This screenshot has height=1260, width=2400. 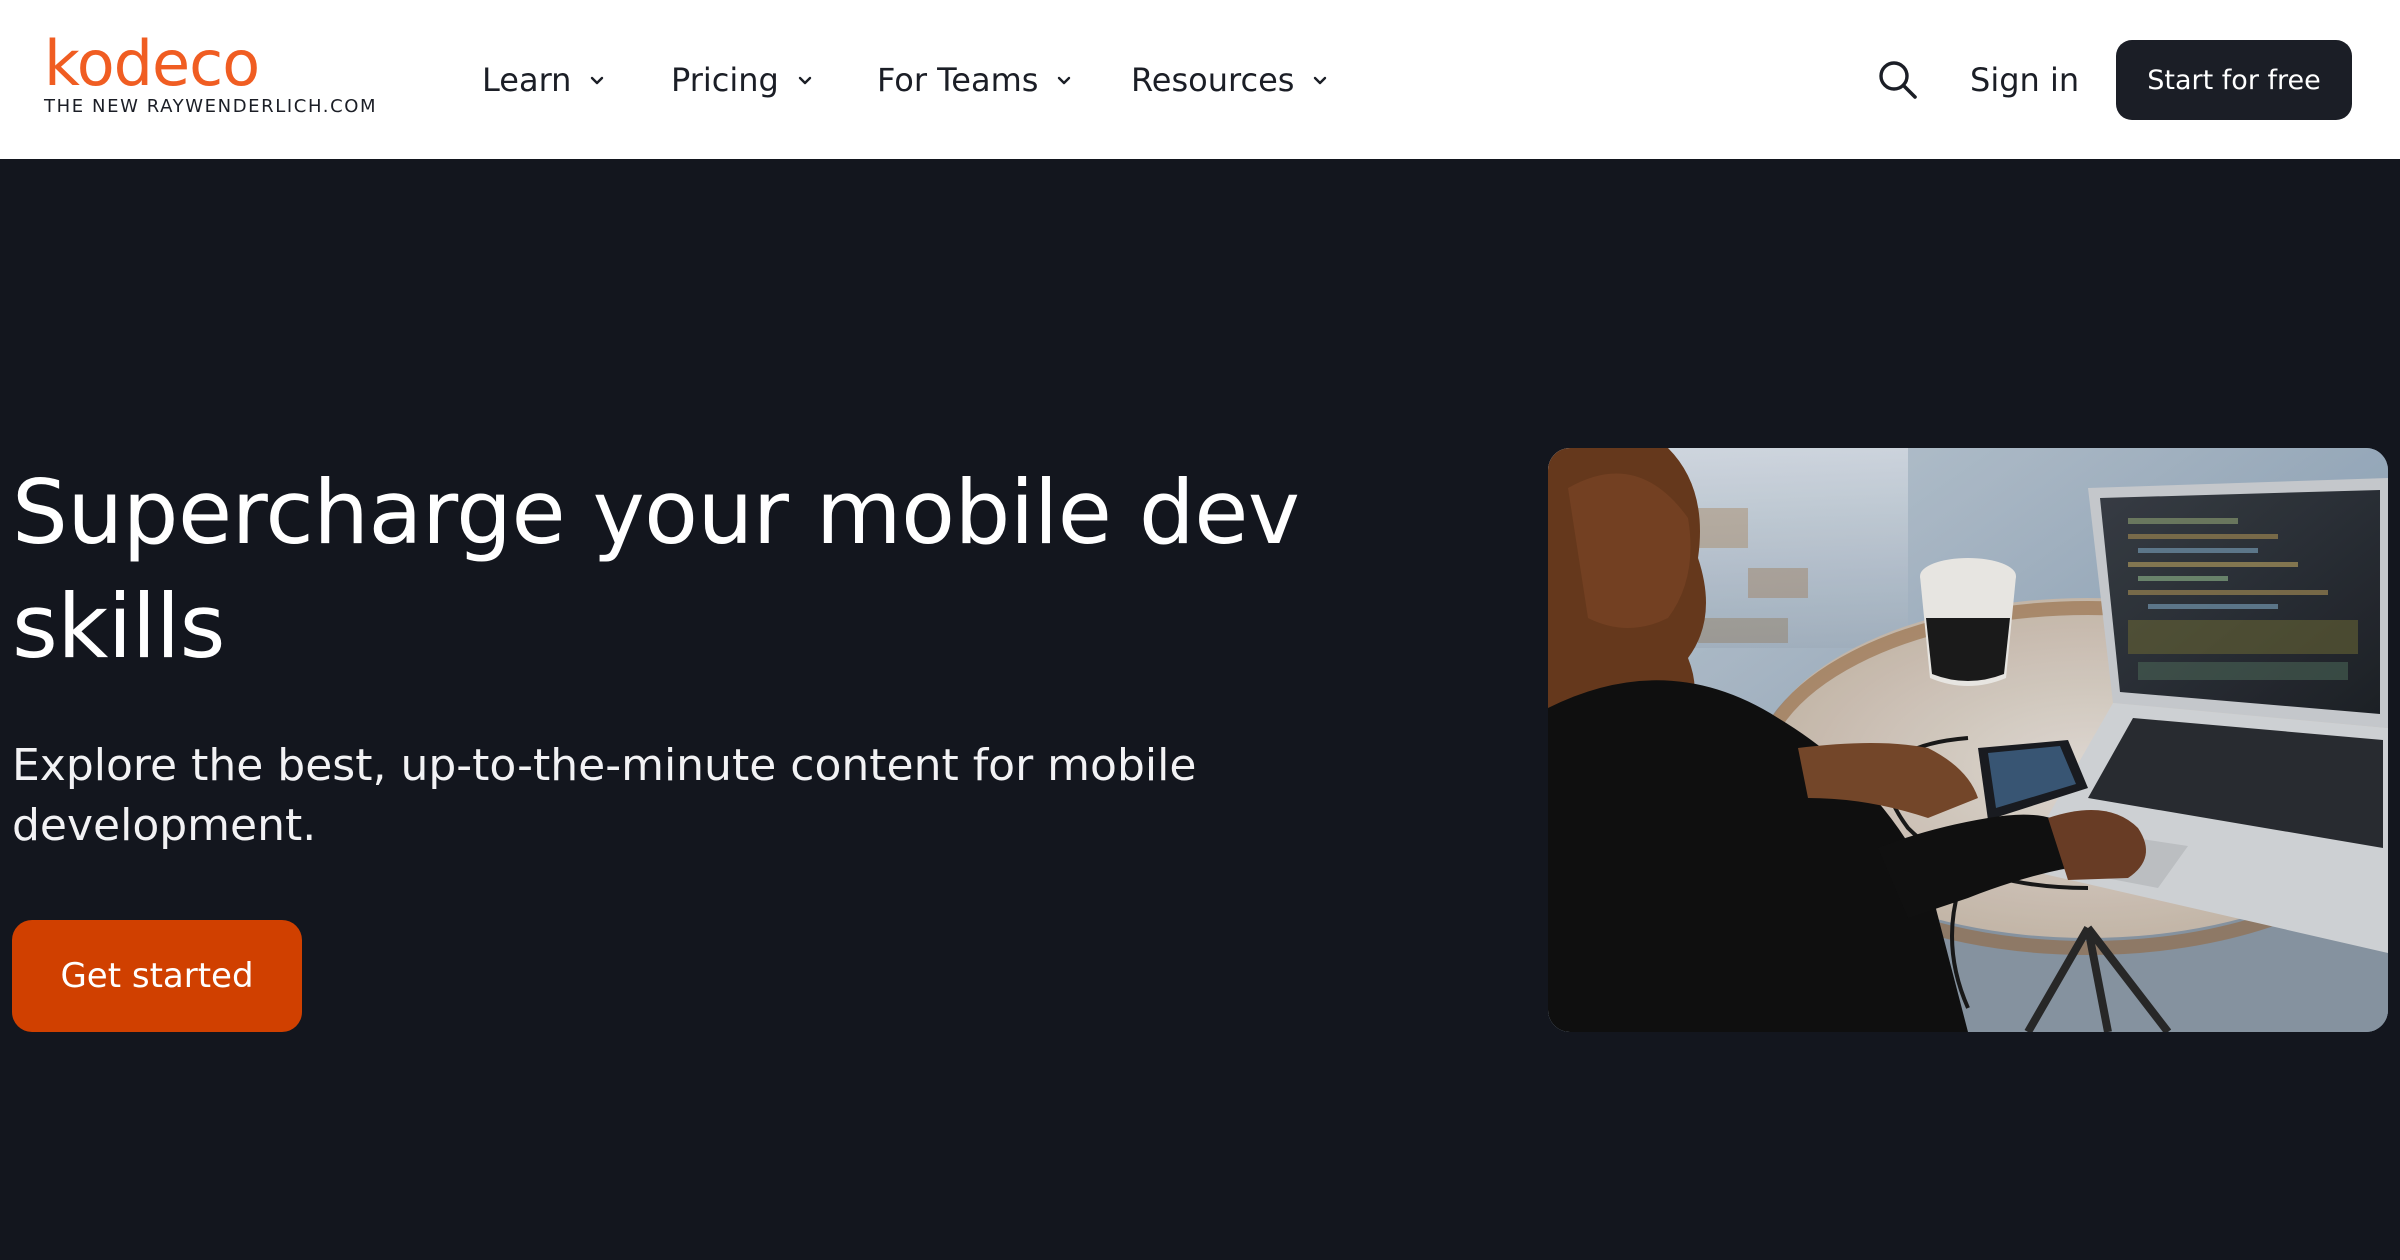 I want to click on hero-title: Supercharge your mobile dev skills, so click(x=656, y=569).